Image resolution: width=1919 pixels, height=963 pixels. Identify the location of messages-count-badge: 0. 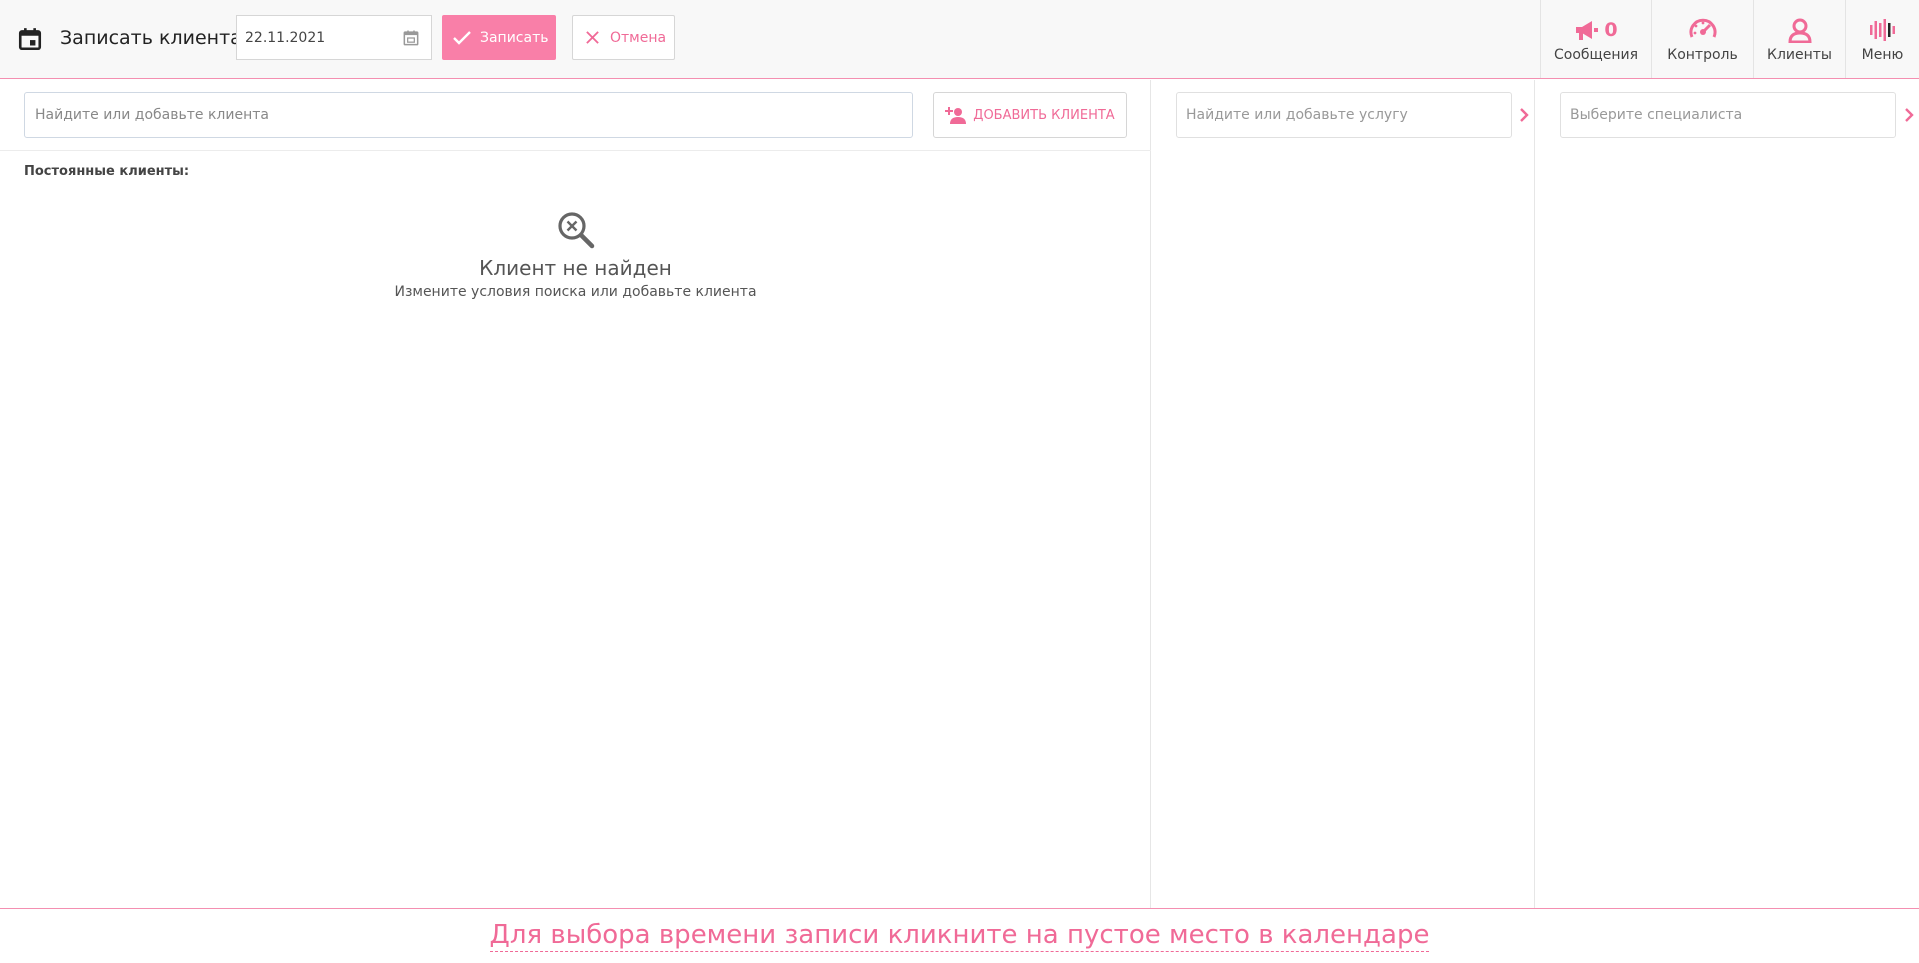
(1611, 30).